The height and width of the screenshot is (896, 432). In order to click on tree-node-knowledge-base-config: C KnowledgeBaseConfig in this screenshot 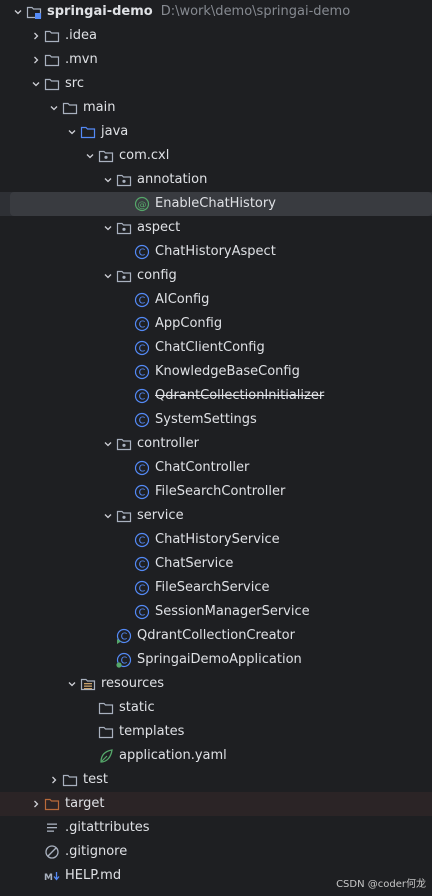, I will do `click(216, 372)`.